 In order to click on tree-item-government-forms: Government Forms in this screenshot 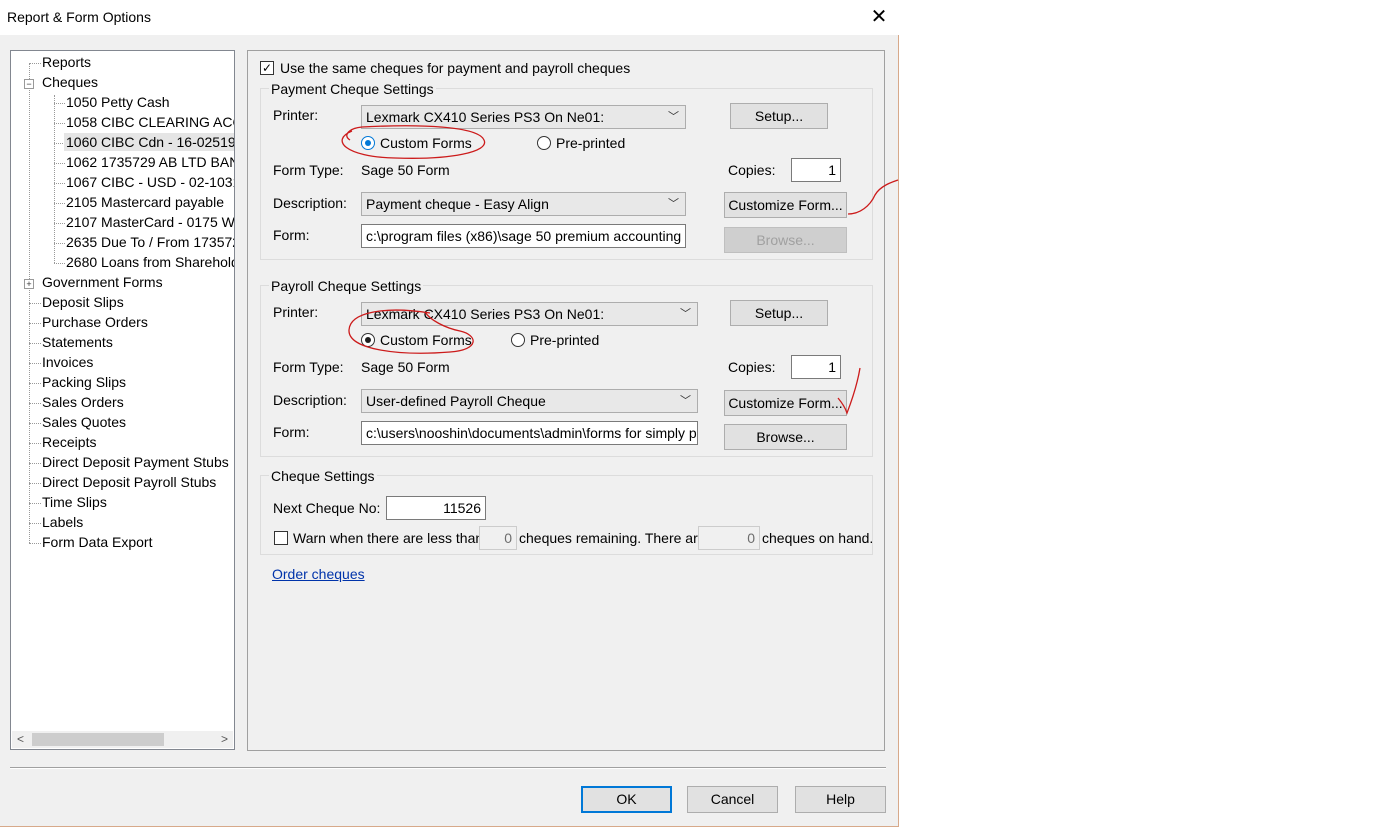, I will do `click(102, 282)`.